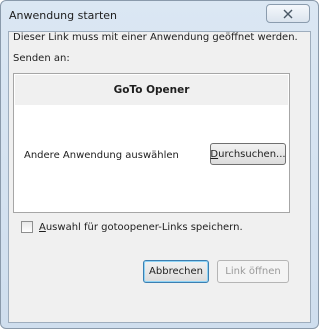 This screenshot has height=331, width=321. What do you see at coordinates (41, 58) in the screenshot?
I see `send-to-label: Senden an:` at bounding box center [41, 58].